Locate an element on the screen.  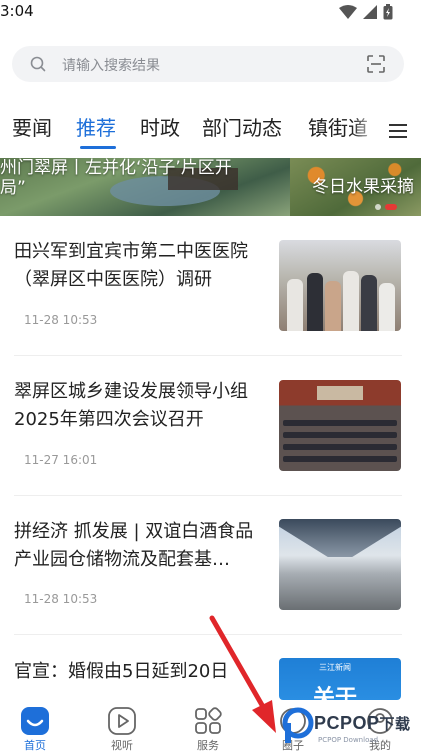
nav-services: 服务 is located at coordinates (208, 729).